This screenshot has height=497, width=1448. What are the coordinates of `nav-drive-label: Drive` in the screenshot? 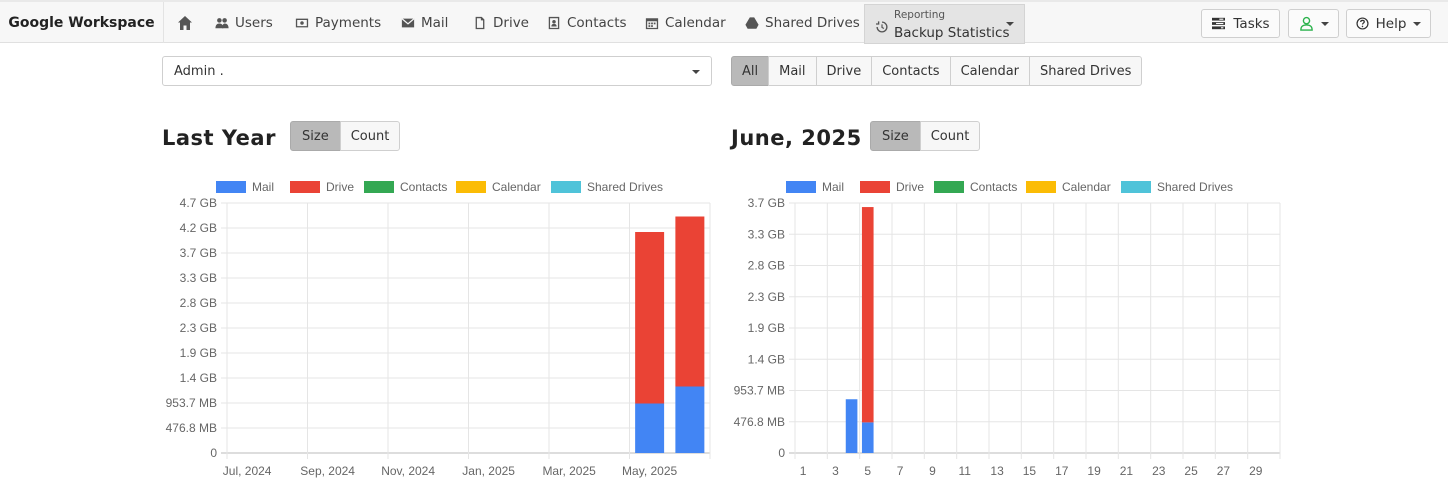 It's located at (511, 22).